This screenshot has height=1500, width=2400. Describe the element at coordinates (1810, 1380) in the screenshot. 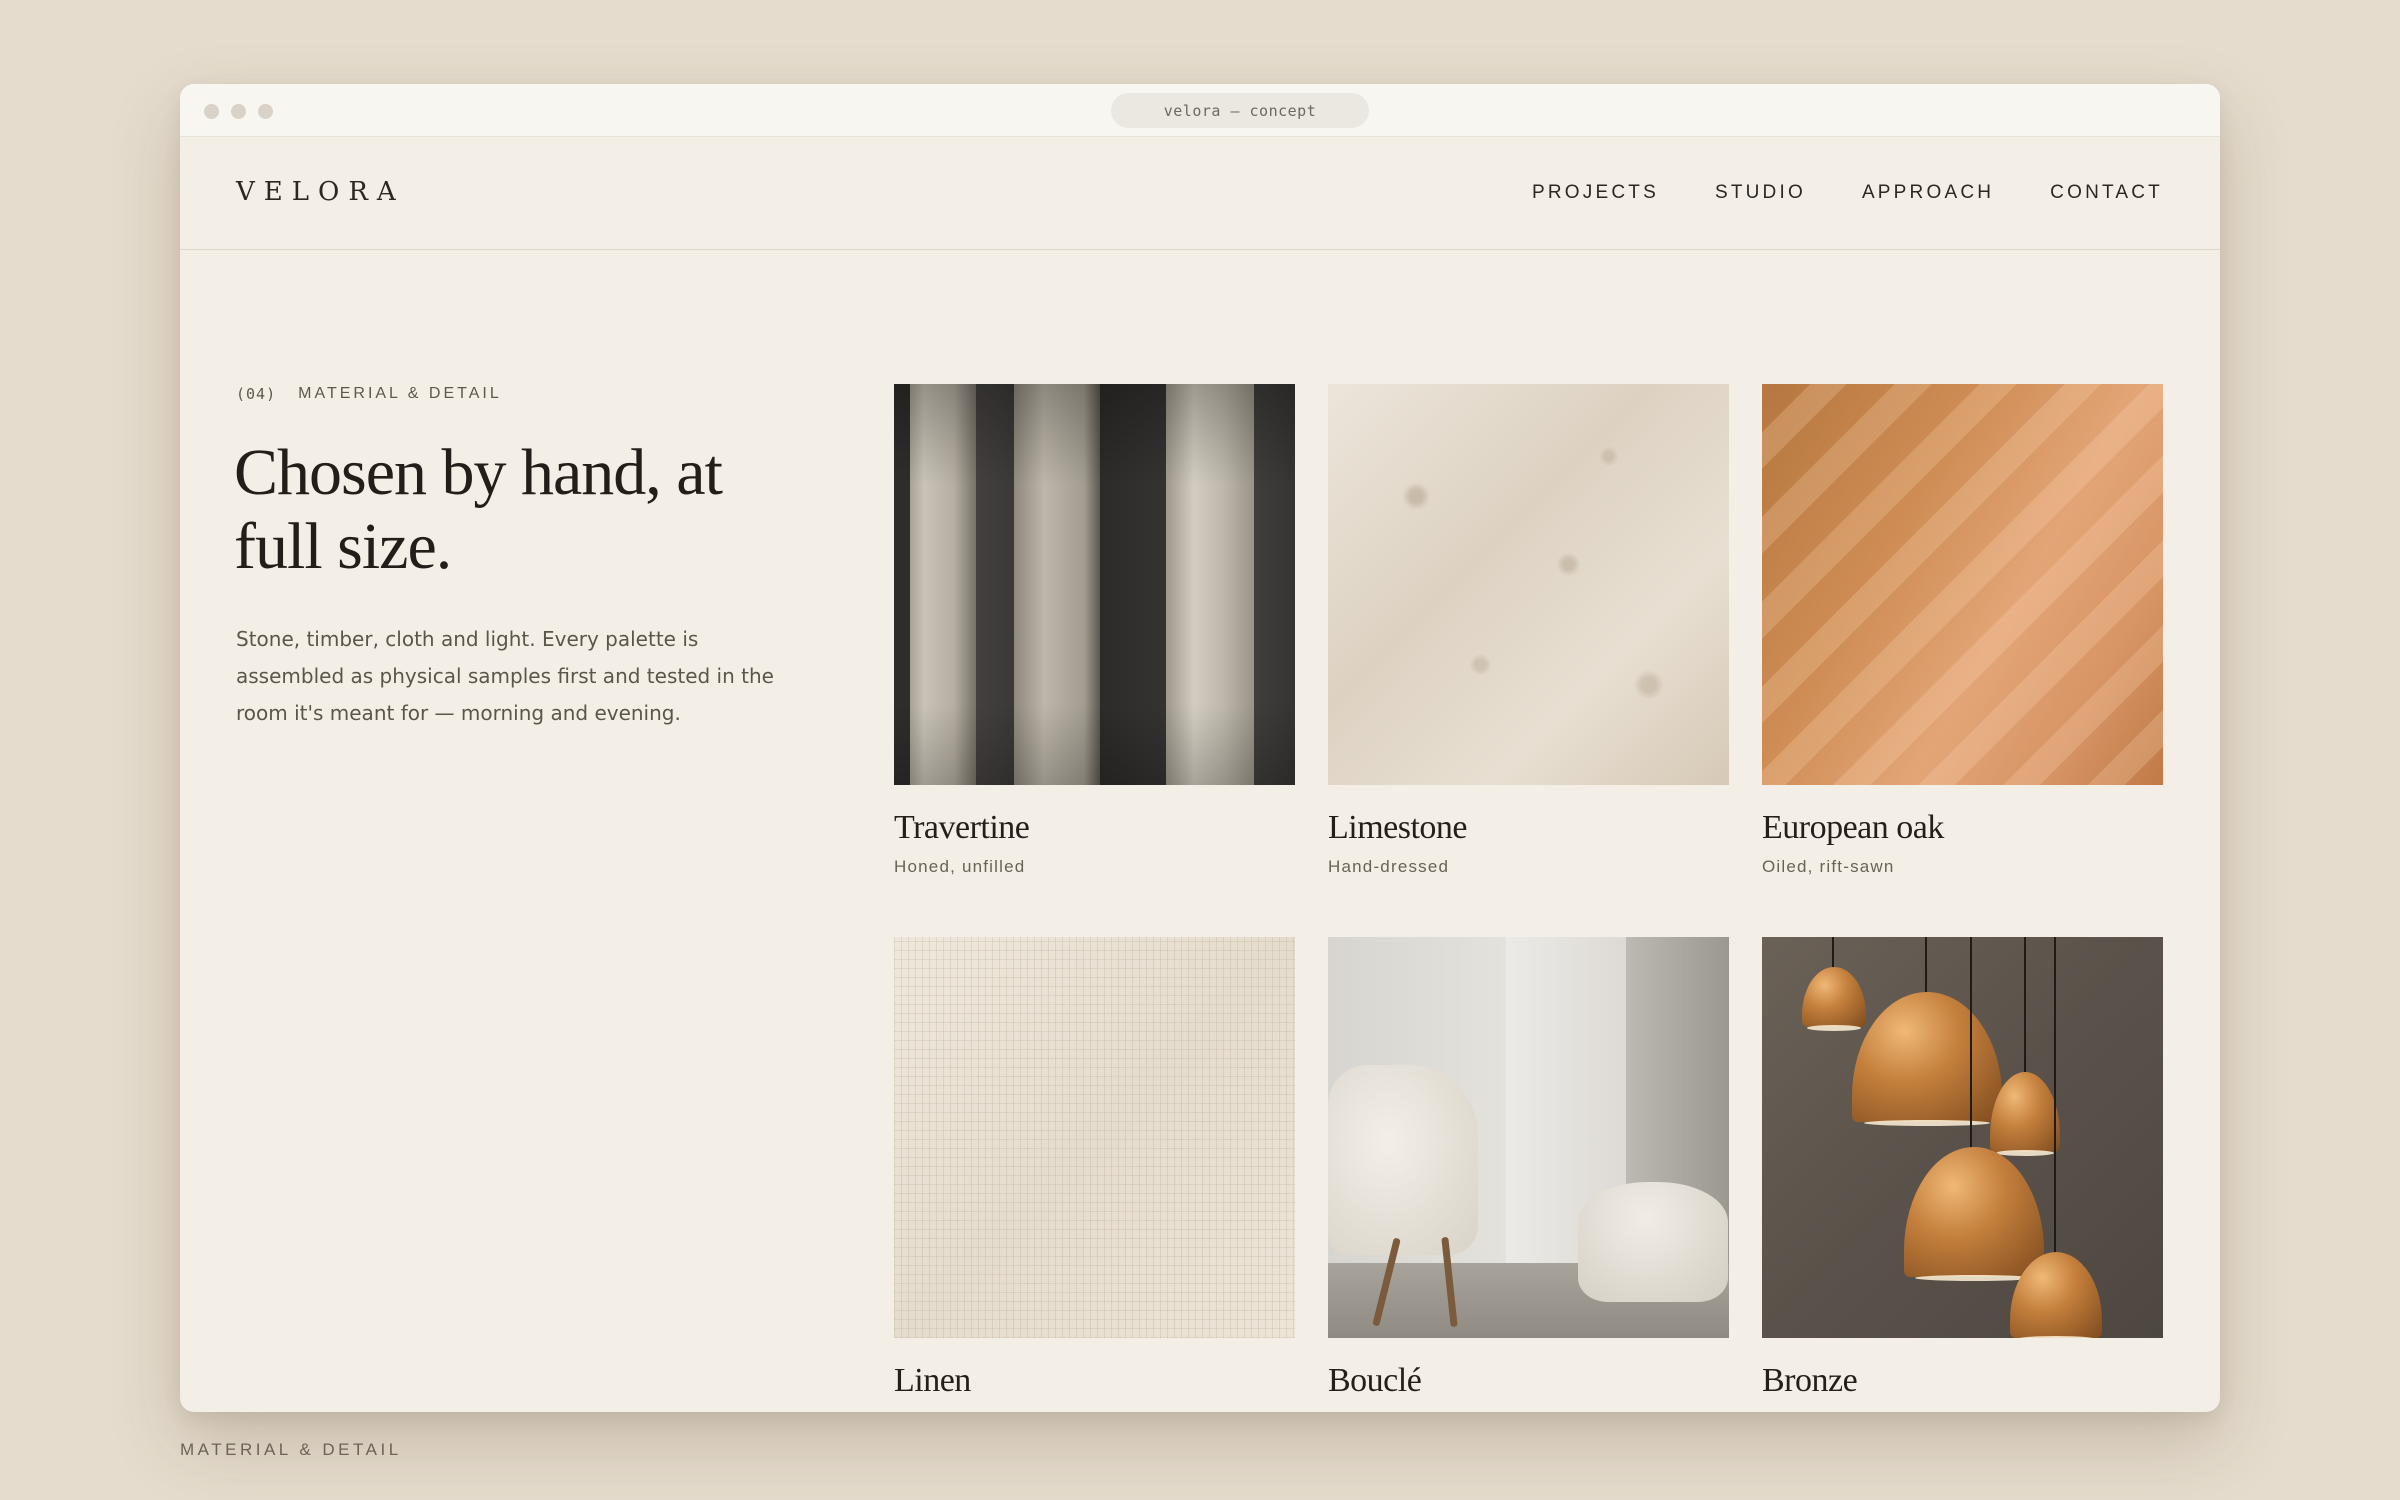

I see `material-name: Bronze` at that location.